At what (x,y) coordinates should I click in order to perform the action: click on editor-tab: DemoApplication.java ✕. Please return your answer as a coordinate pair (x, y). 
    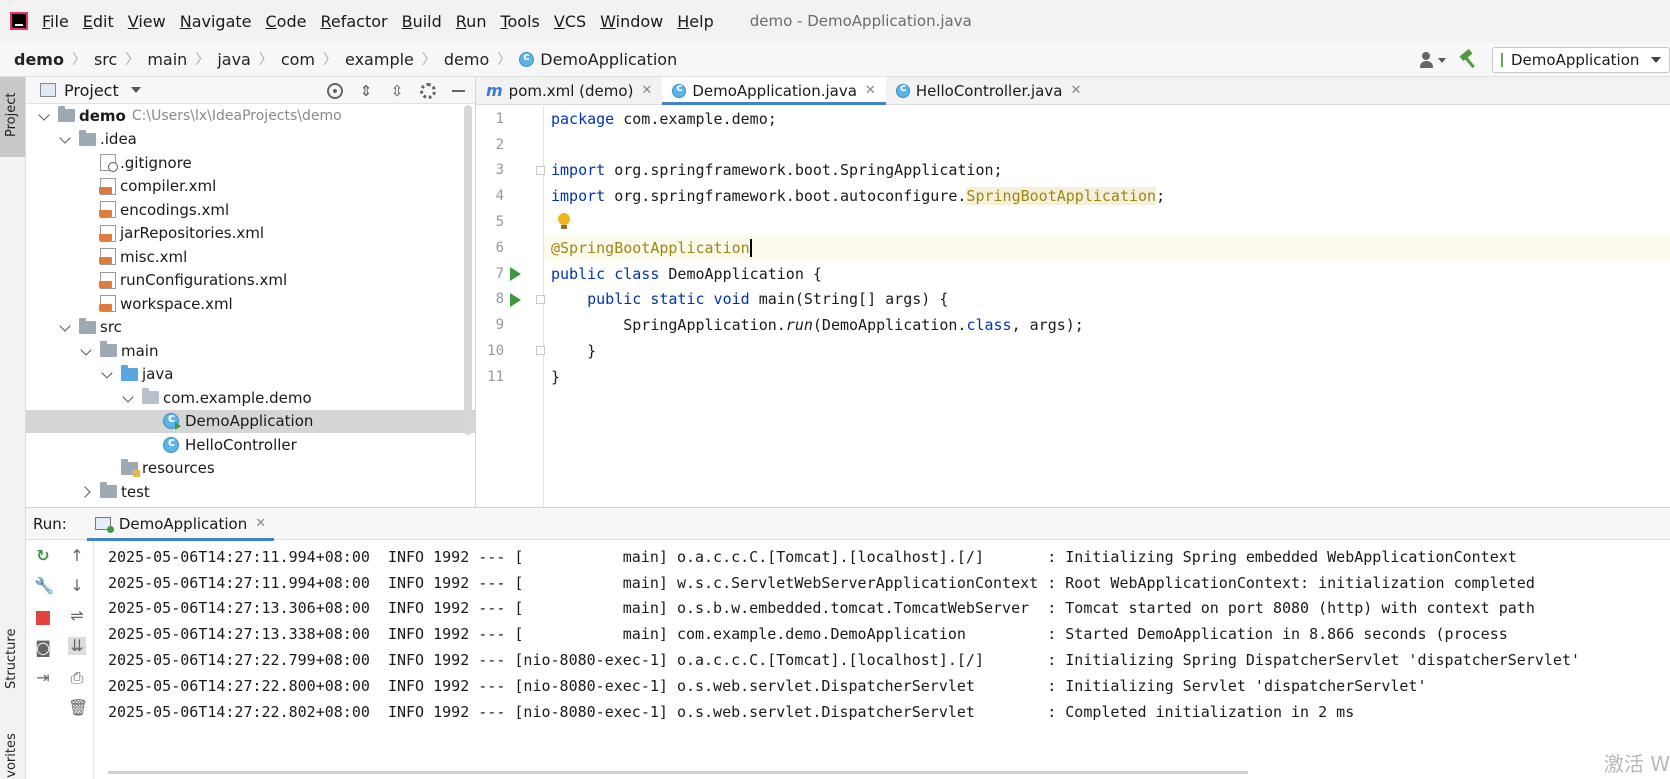
    Looking at the image, I should click on (774, 91).